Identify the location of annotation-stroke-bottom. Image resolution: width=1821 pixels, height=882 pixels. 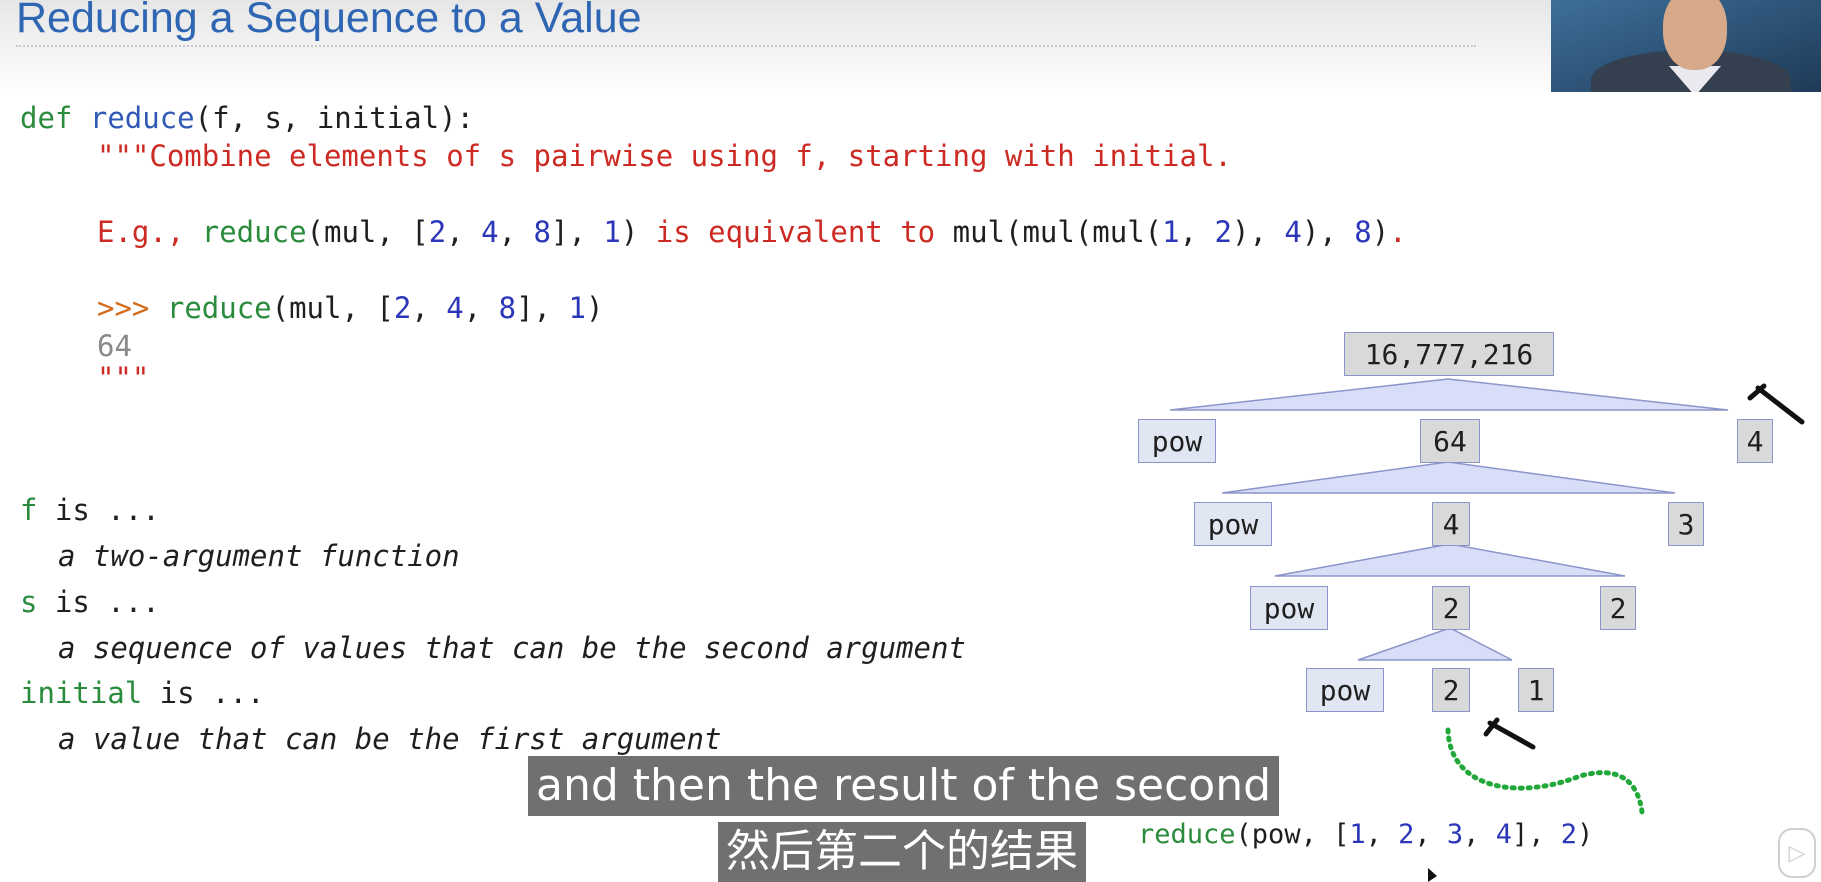
(1511, 735).